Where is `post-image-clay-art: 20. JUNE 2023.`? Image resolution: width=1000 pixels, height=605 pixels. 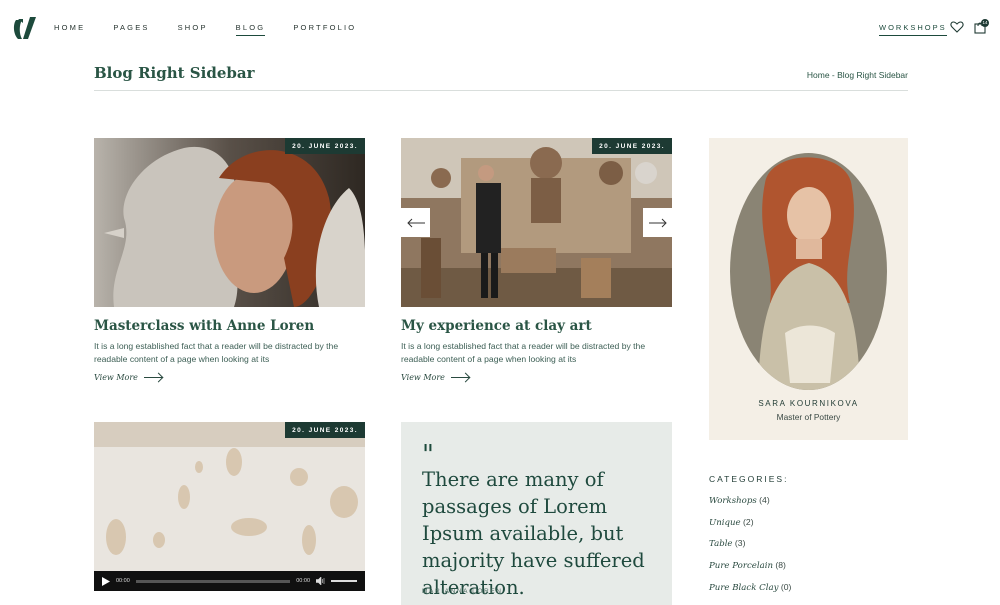 post-image-clay-art: 20. JUNE 2023. is located at coordinates (536, 222).